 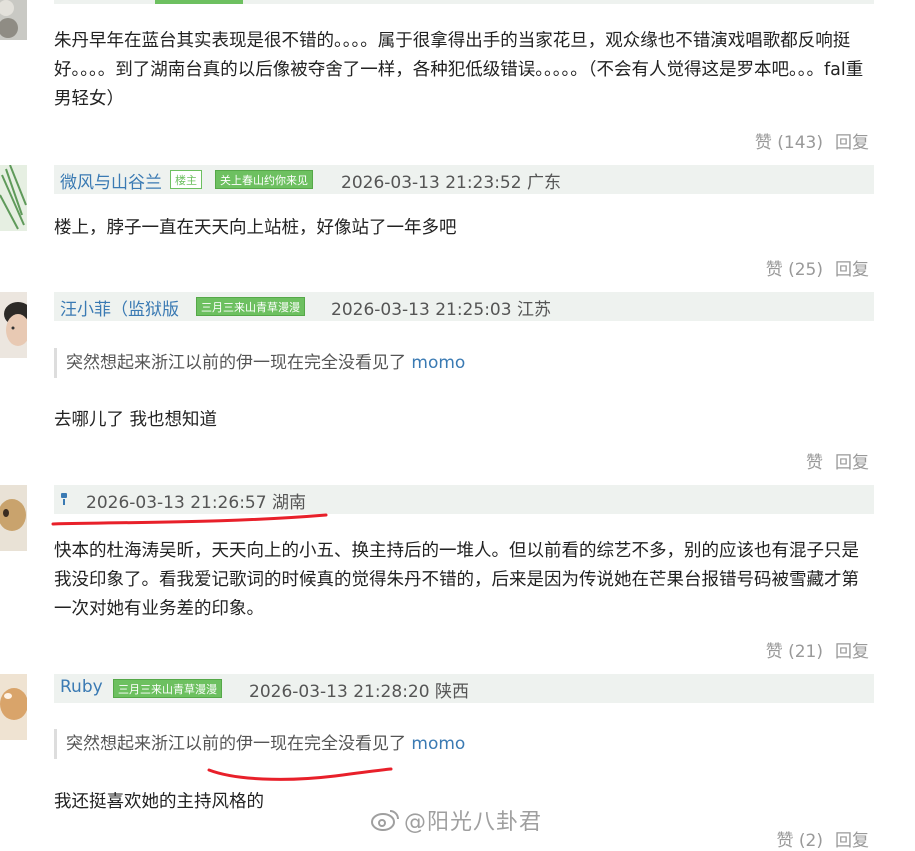 What do you see at coordinates (186, 179) in the screenshot?
I see `op-badge: 楼主` at bounding box center [186, 179].